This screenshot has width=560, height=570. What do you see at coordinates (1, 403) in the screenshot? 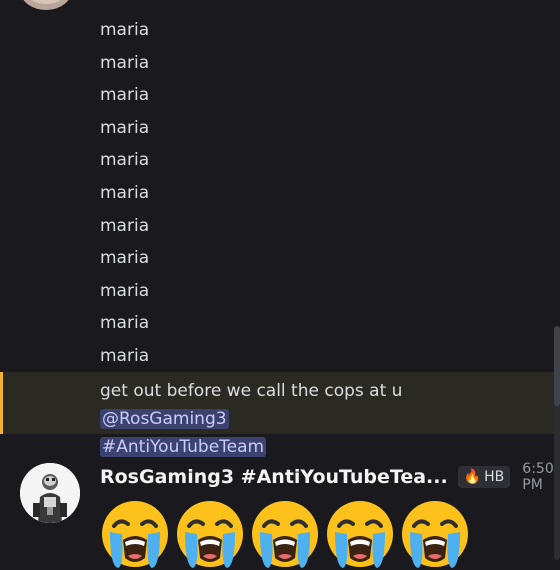
I see `mention-indicator-bar` at bounding box center [1, 403].